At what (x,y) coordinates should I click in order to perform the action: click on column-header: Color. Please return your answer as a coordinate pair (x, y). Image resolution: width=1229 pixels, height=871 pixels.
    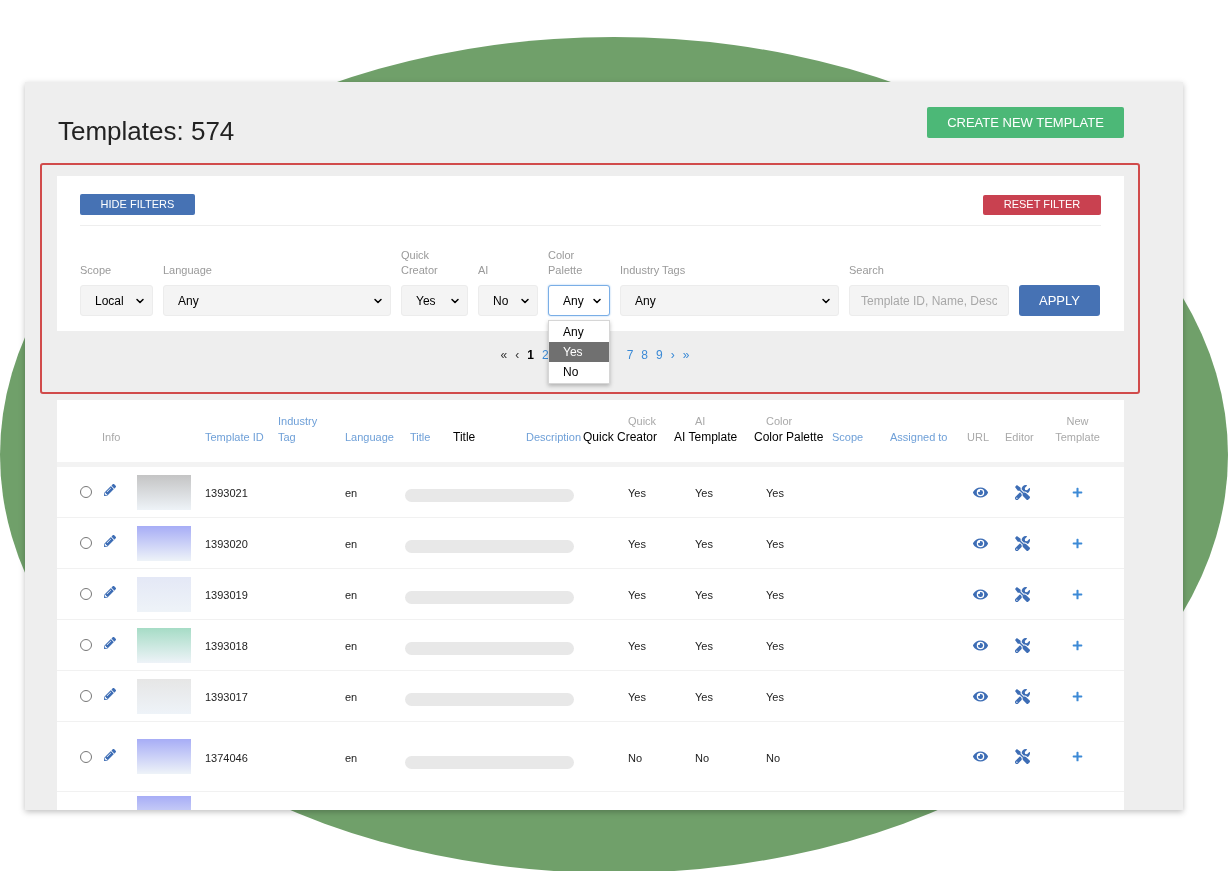
    Looking at the image, I should click on (779, 421).